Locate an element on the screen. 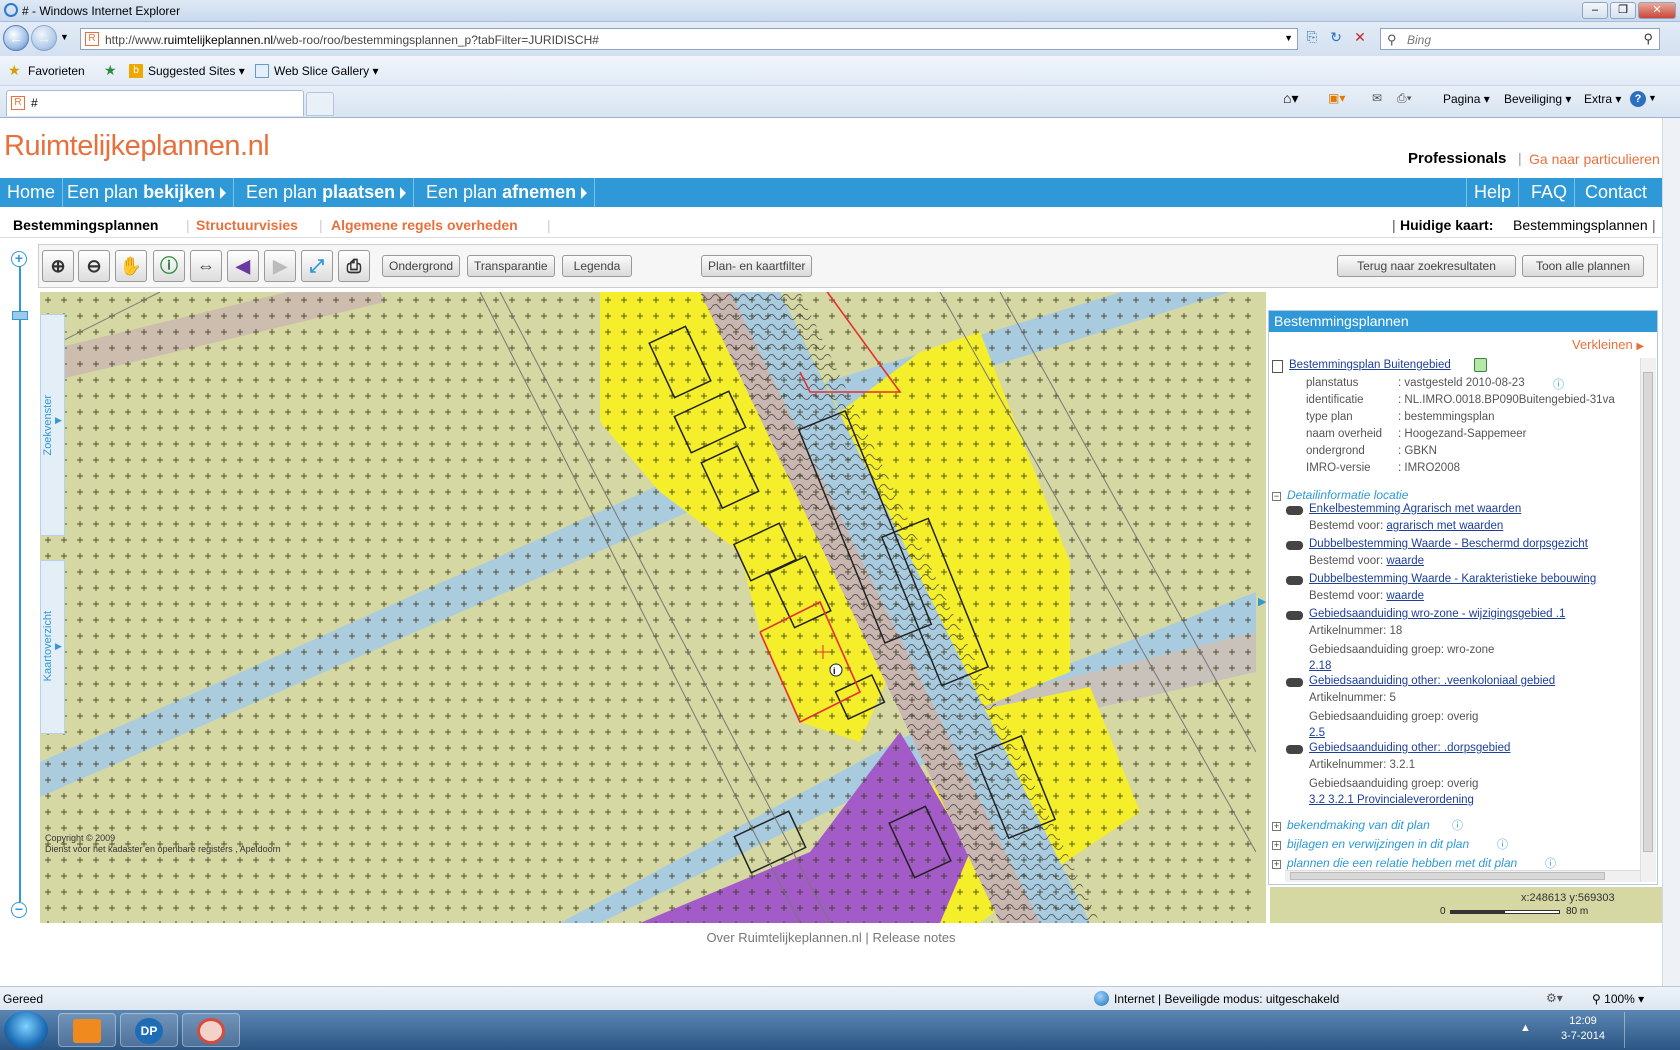  transparantie-button: Transparantie is located at coordinates (511, 266).